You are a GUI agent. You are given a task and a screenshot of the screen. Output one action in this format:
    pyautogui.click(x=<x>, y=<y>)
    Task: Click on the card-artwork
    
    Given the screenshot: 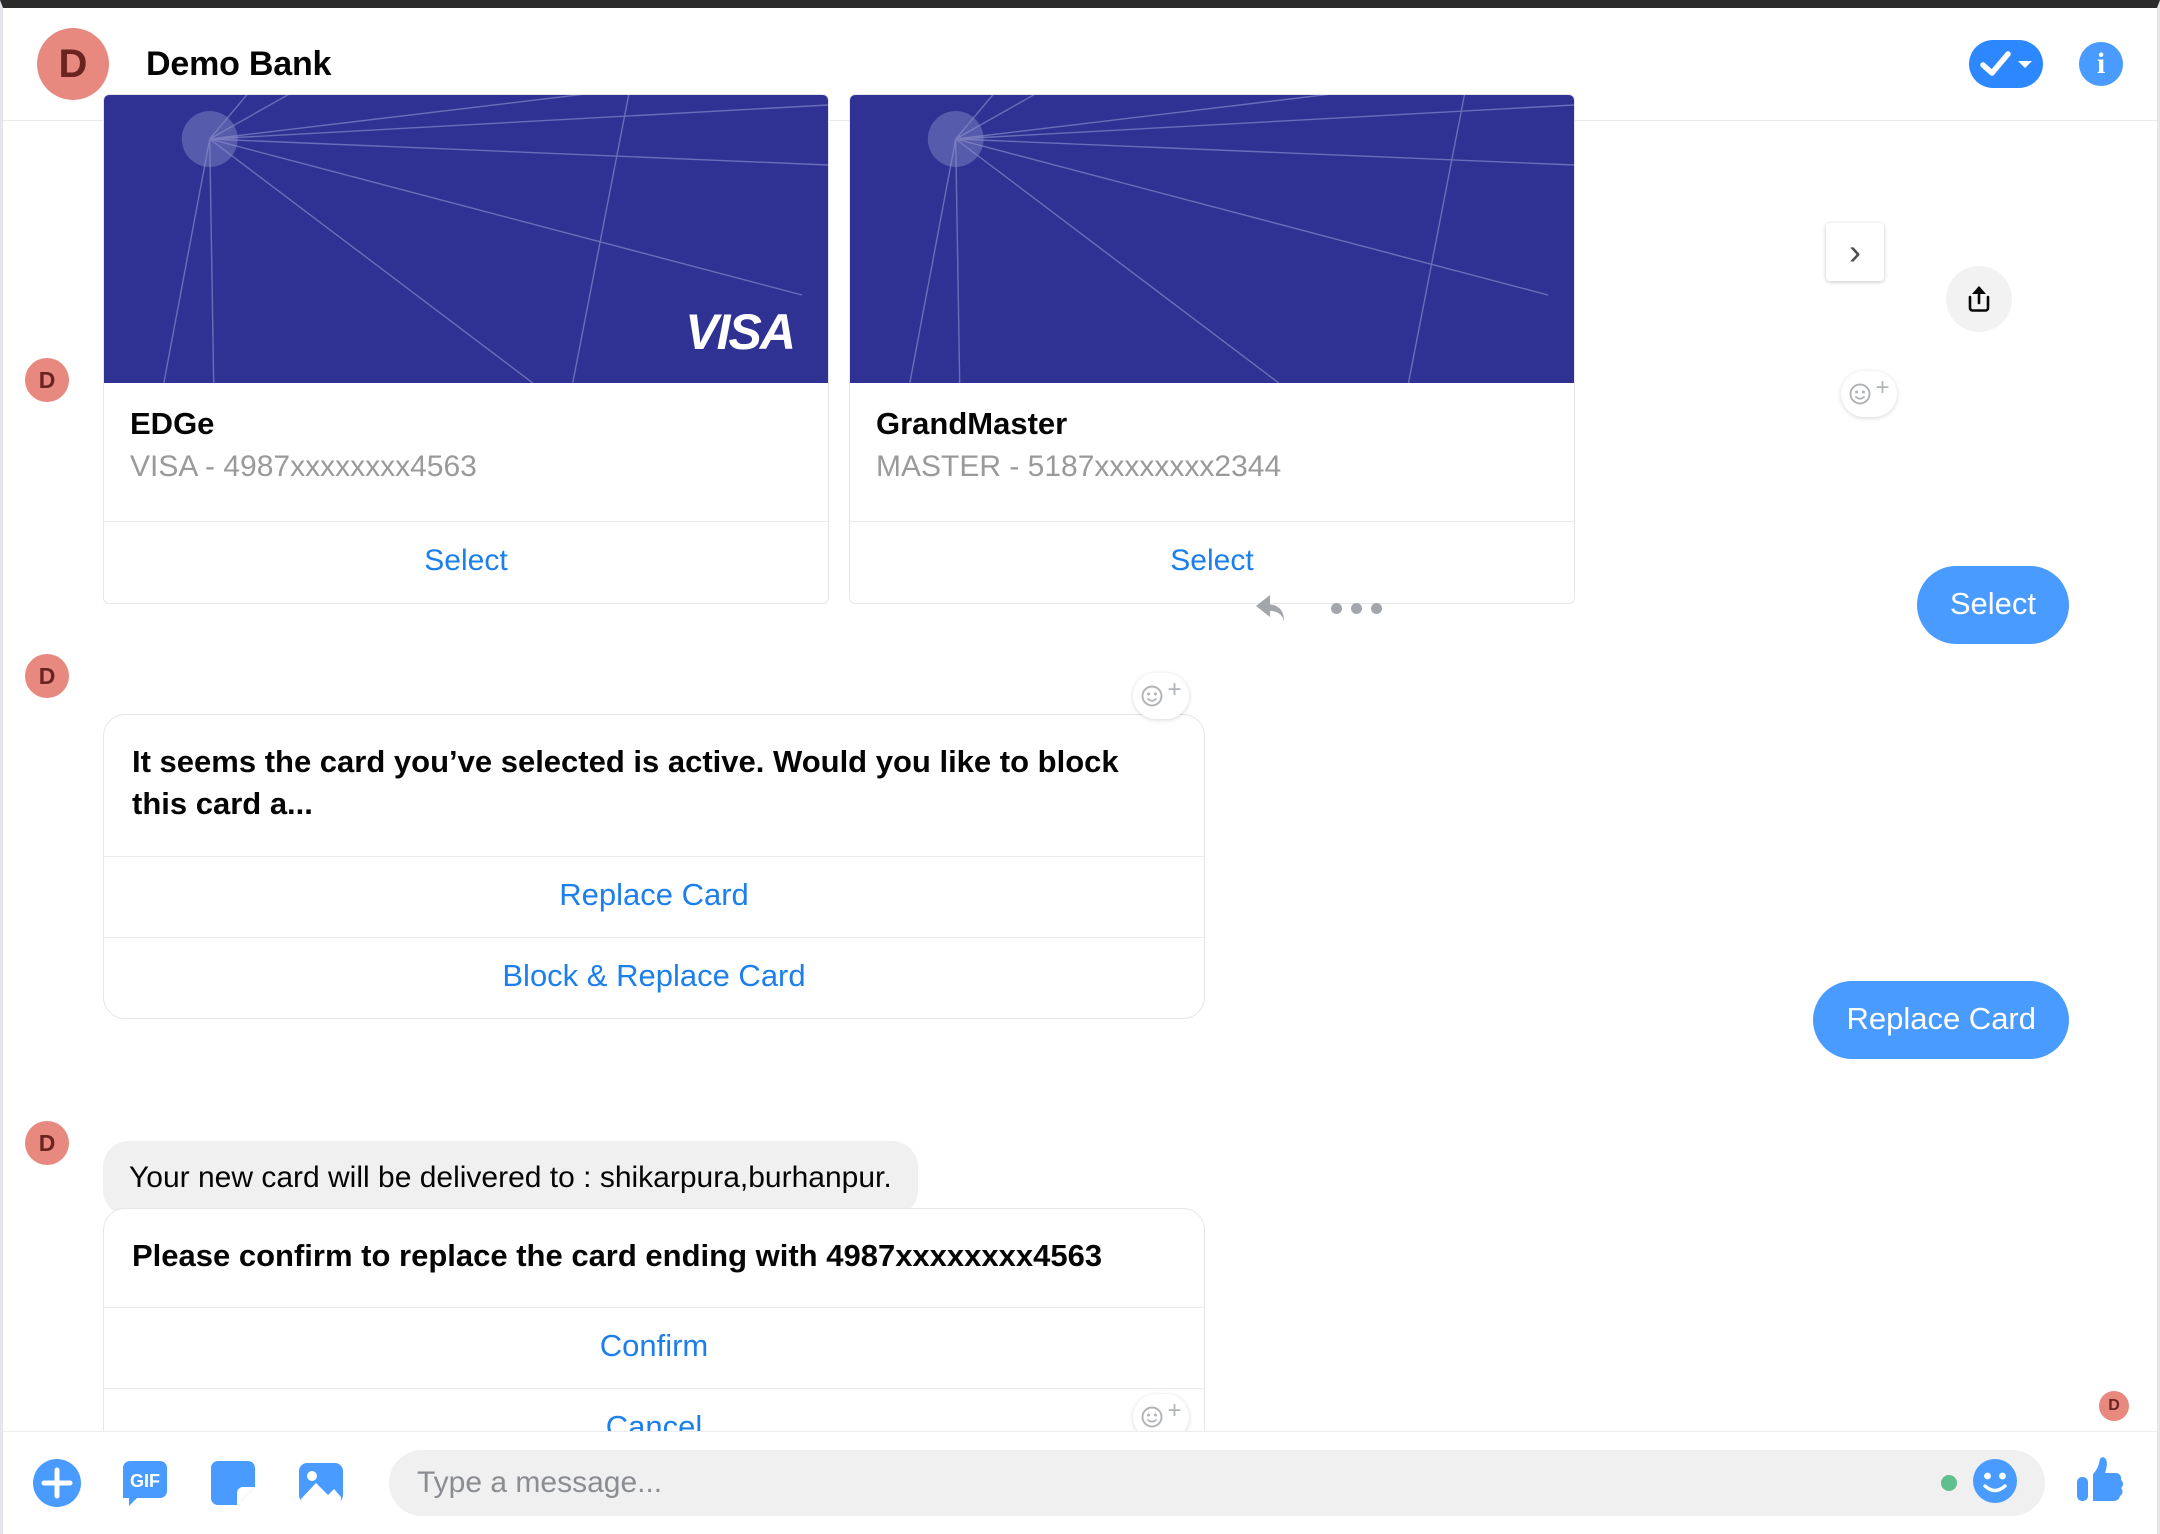 What is the action you would take?
    pyautogui.click(x=1212, y=239)
    